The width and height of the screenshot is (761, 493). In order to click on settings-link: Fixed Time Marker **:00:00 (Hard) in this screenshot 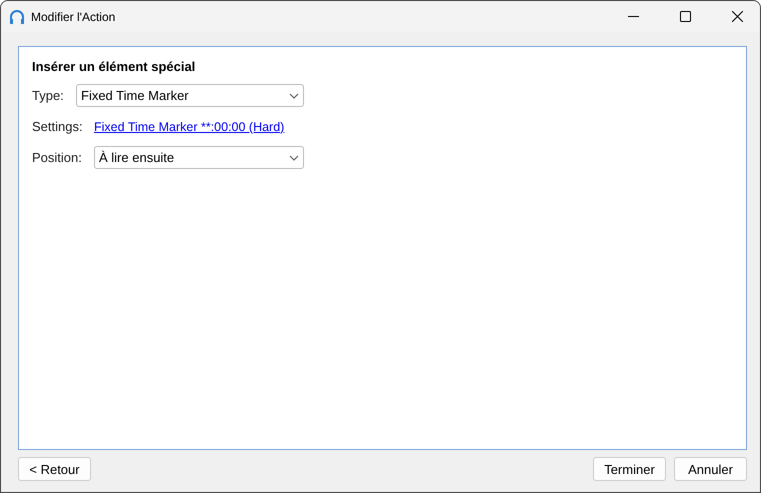, I will do `click(189, 127)`.